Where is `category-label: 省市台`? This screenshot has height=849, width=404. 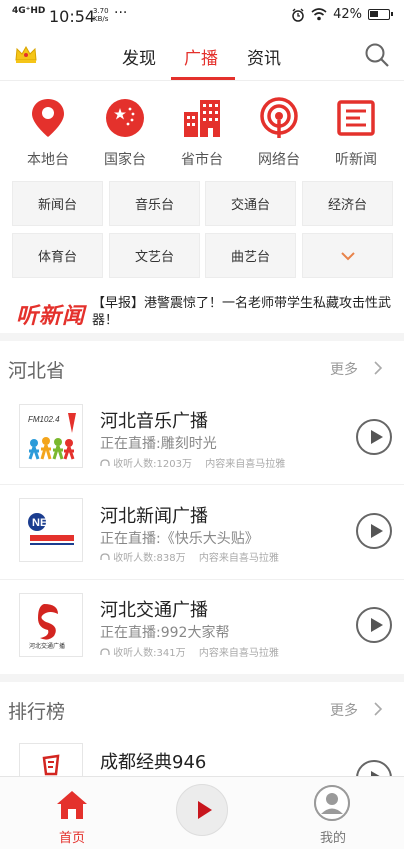
category-label: 省市台 is located at coordinates (202, 160).